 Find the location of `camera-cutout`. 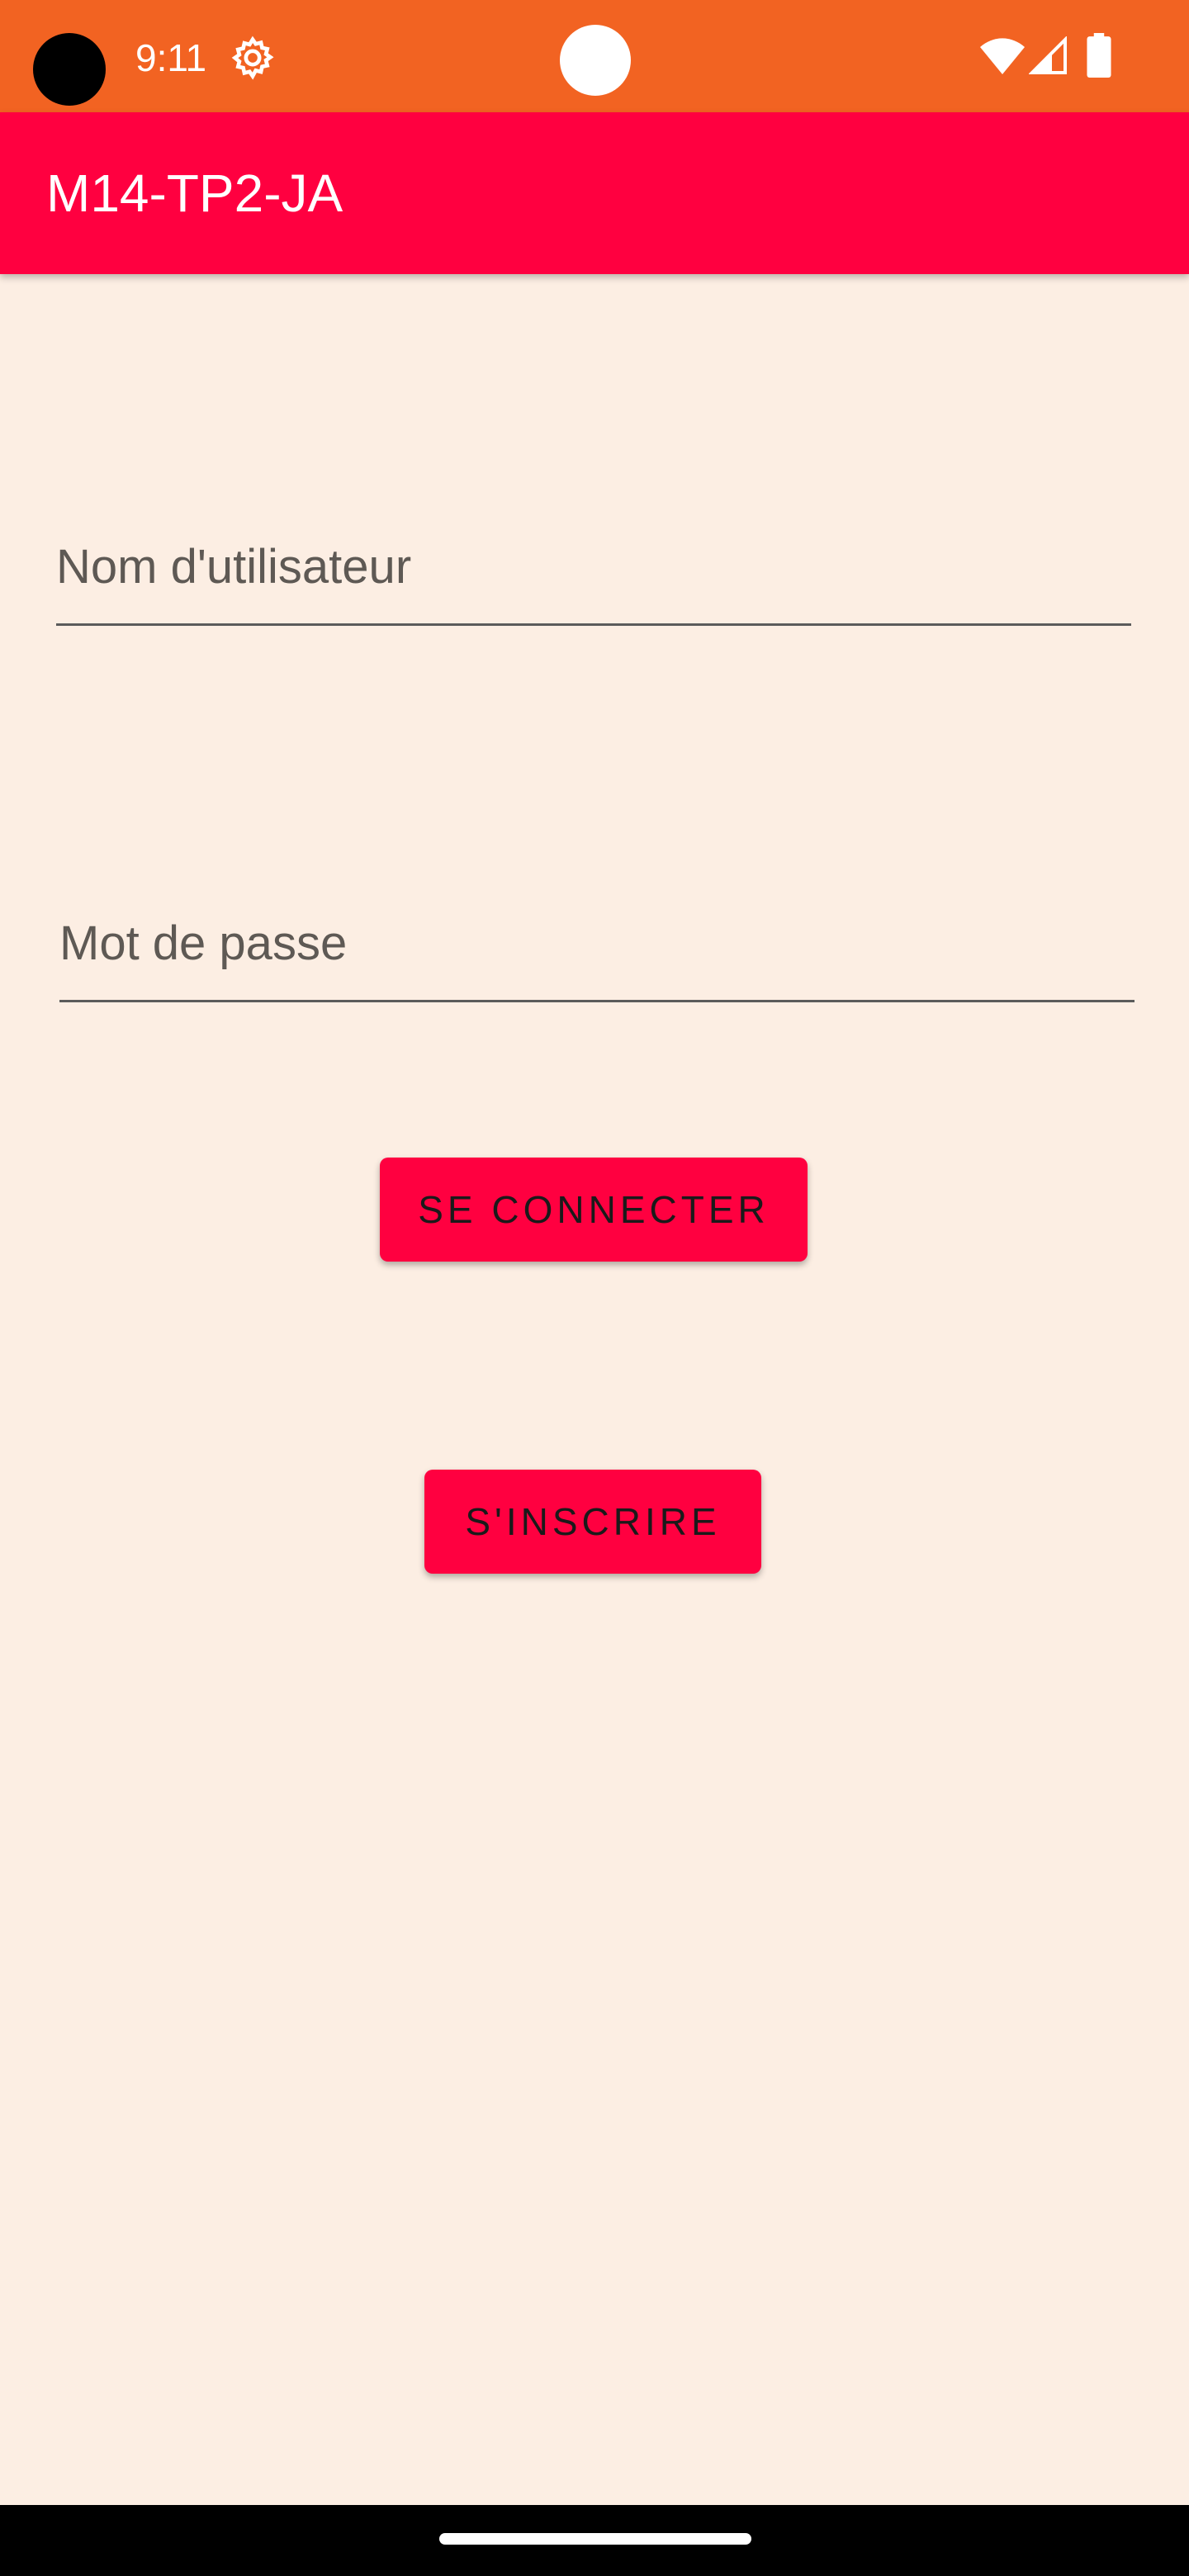

camera-cutout is located at coordinates (69, 69).